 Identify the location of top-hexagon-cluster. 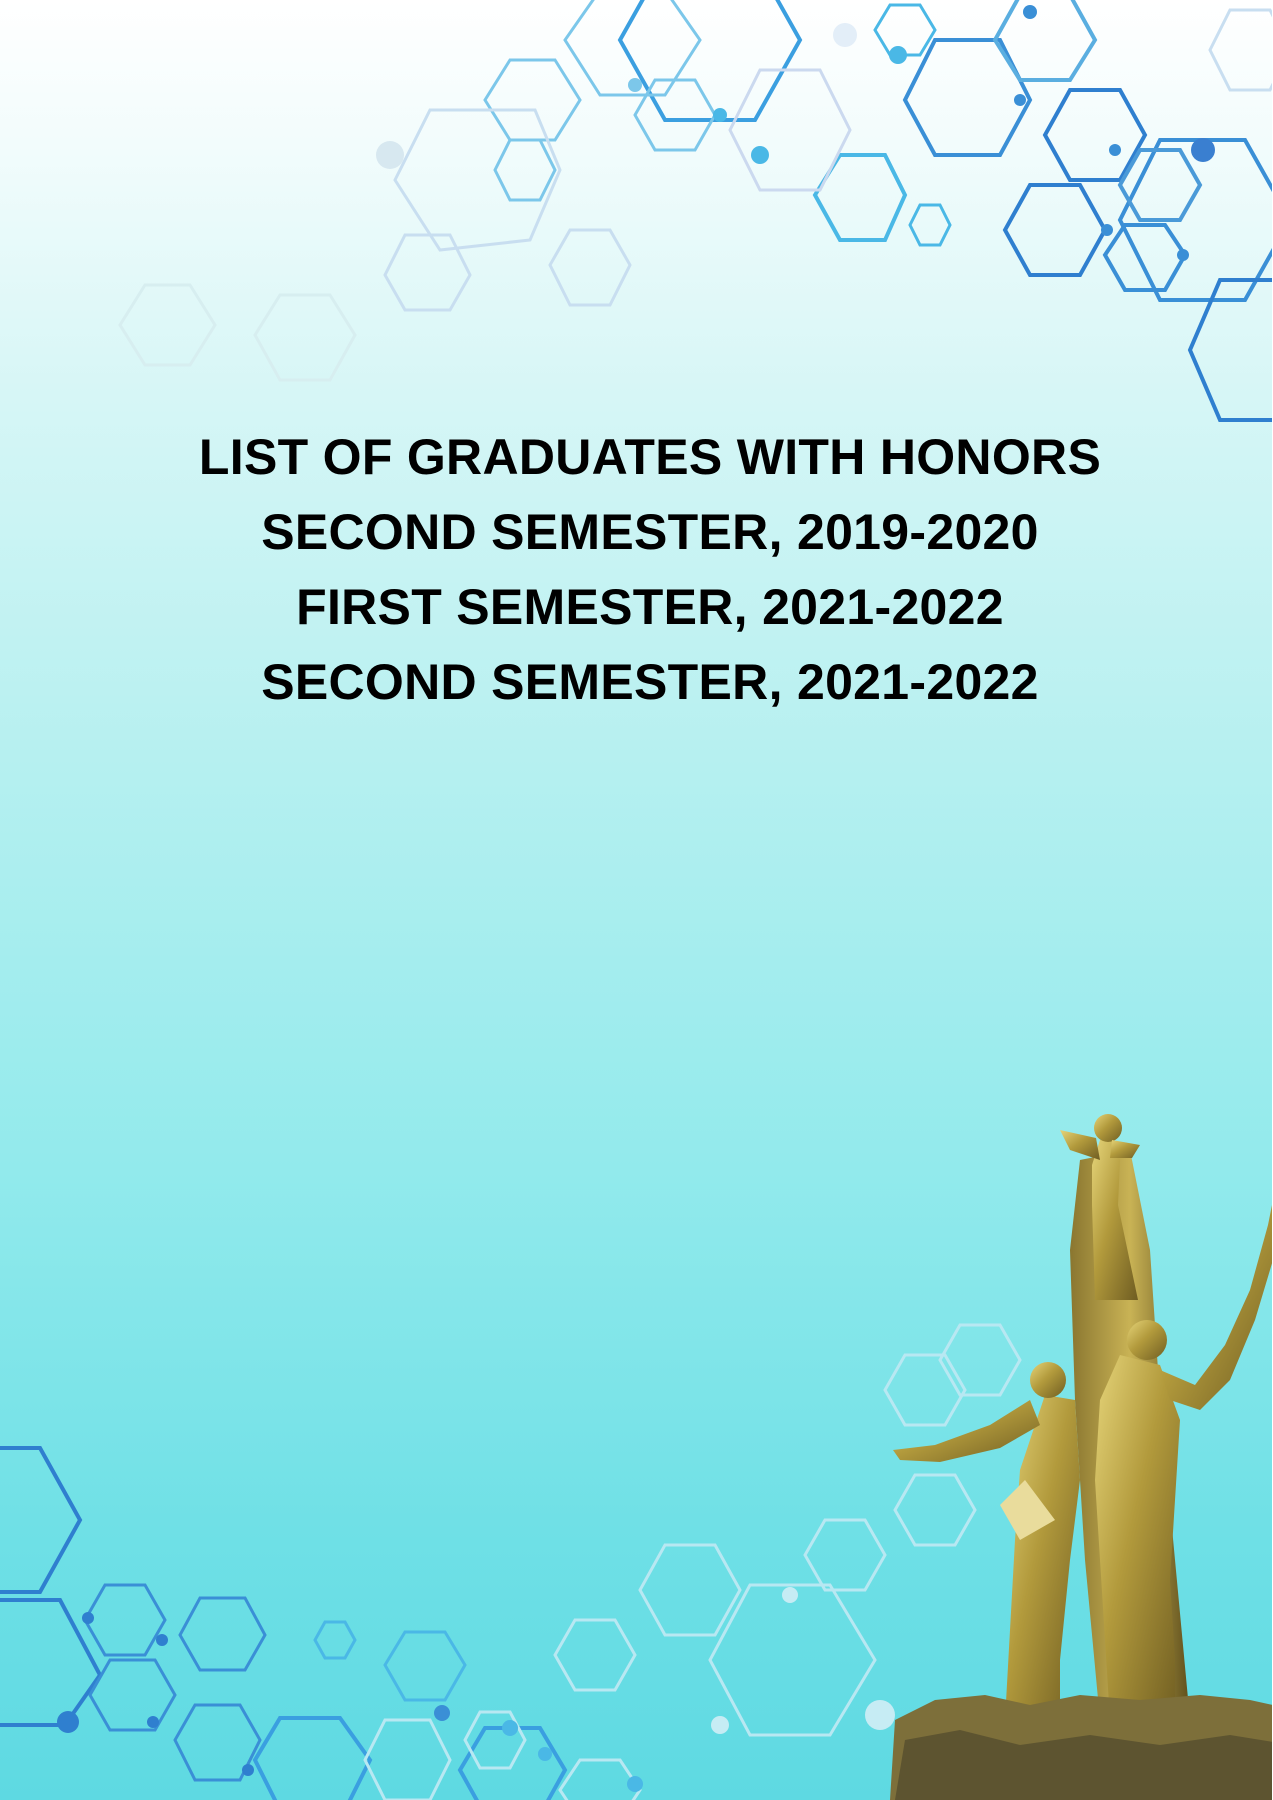
(945, 211).